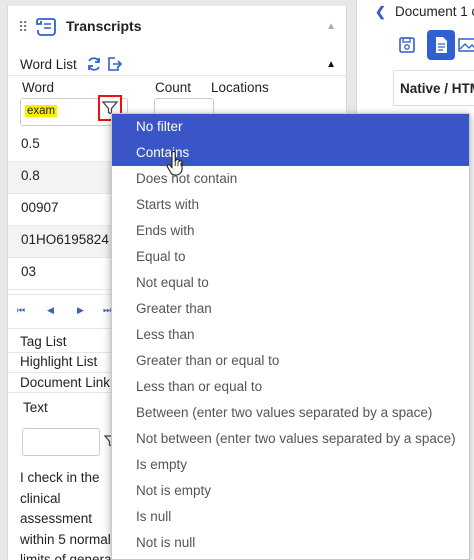 The image size is (474, 560). Describe the element at coordinates (290, 127) in the screenshot. I see `menu-item-no-filter: No filter` at that location.